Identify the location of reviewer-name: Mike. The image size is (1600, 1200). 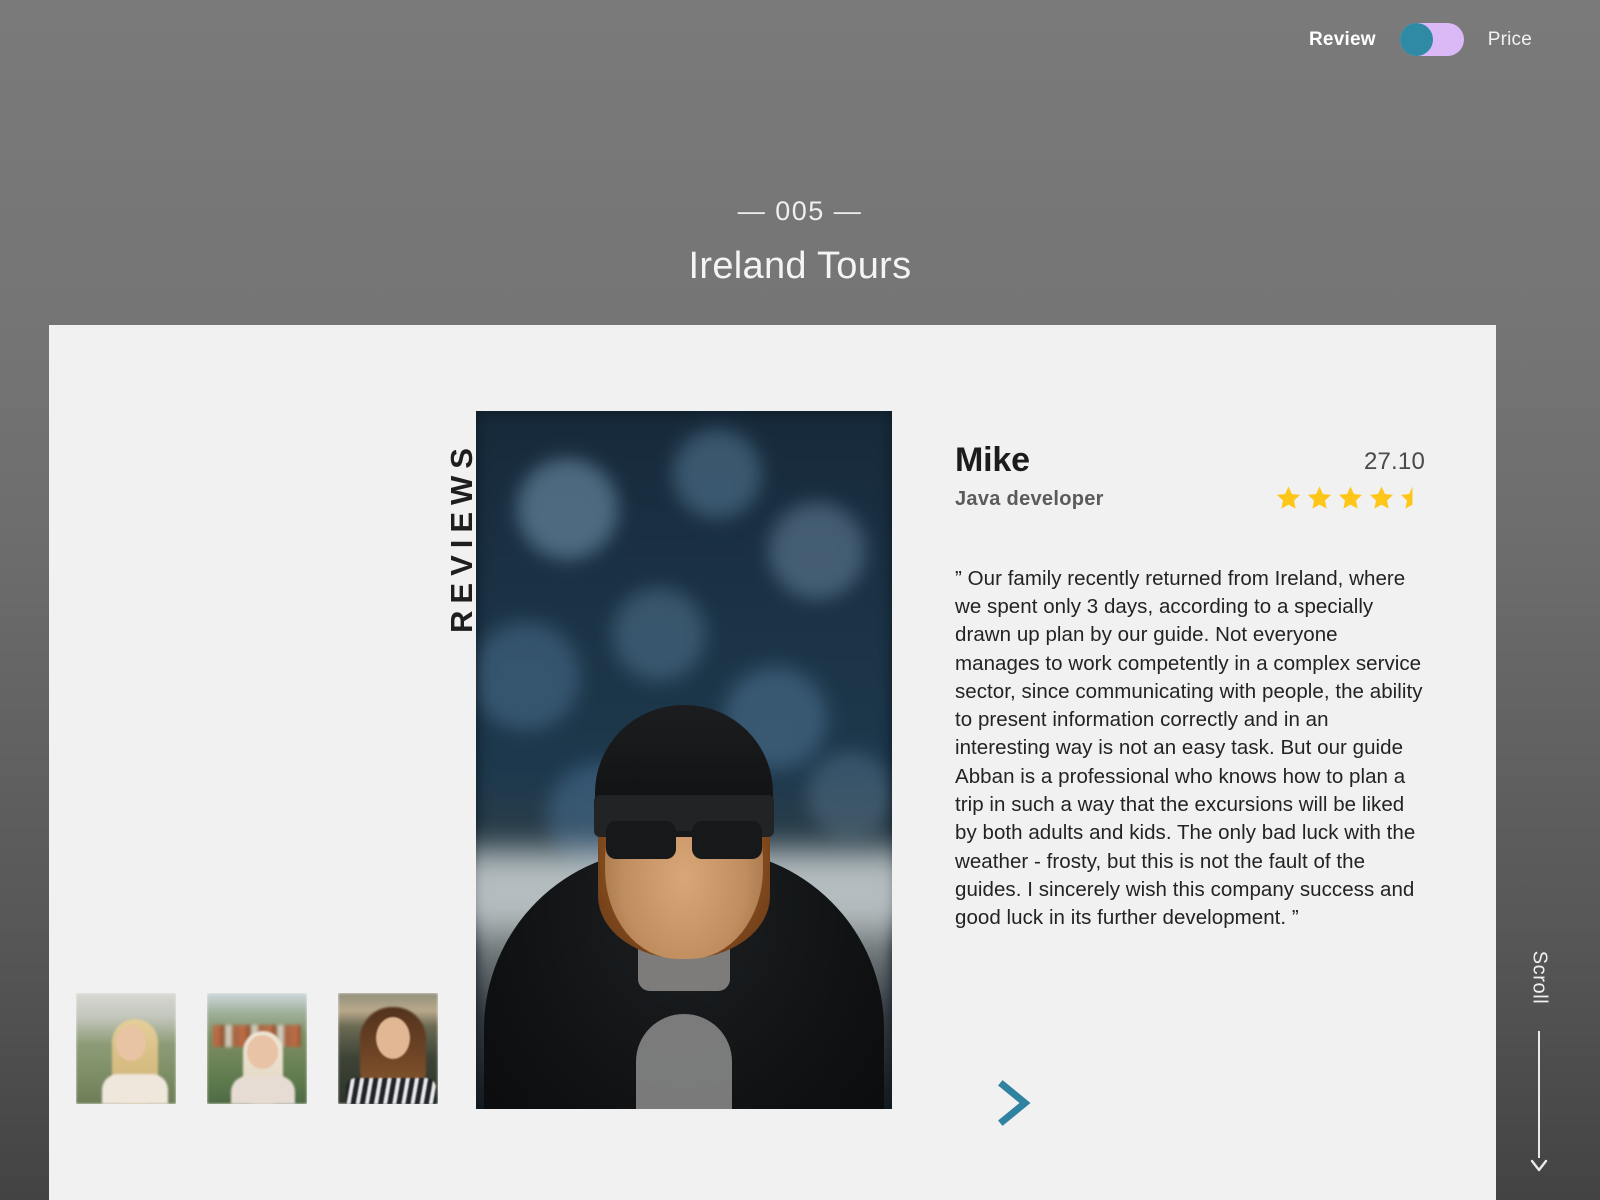
(992, 460).